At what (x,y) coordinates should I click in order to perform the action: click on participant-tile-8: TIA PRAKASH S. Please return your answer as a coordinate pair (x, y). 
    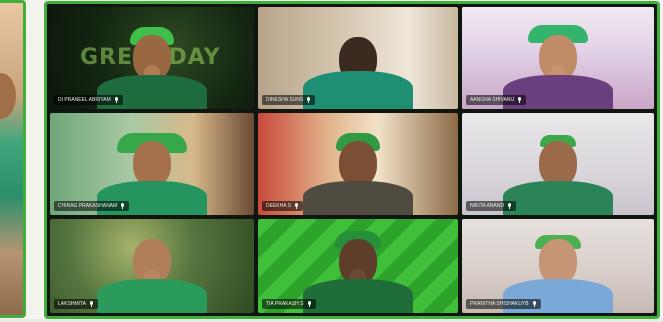
    Looking at the image, I should click on (358, 266).